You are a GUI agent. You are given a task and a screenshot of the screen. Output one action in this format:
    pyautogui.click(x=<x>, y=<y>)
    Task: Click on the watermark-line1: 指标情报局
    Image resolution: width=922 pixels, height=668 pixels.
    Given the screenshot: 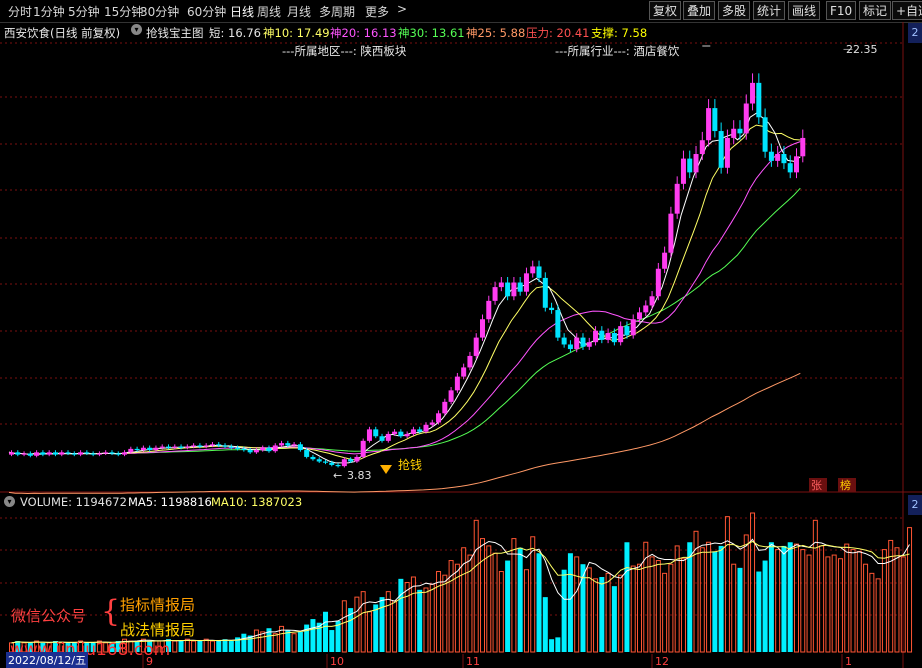 What is the action you would take?
    pyautogui.click(x=158, y=605)
    